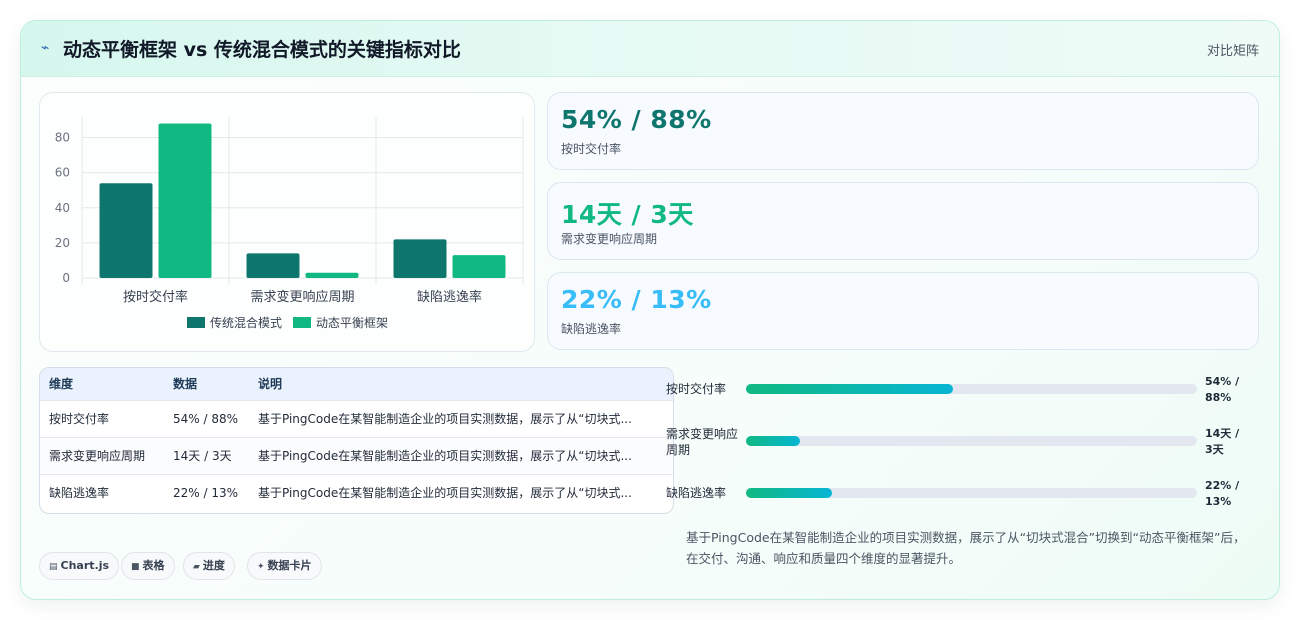  Describe the element at coordinates (650, 49) in the screenshot. I see `card-header: ⌁ 动态平衡框架 vs 传统混合模式的关键指标对比 对比矩阵` at that location.